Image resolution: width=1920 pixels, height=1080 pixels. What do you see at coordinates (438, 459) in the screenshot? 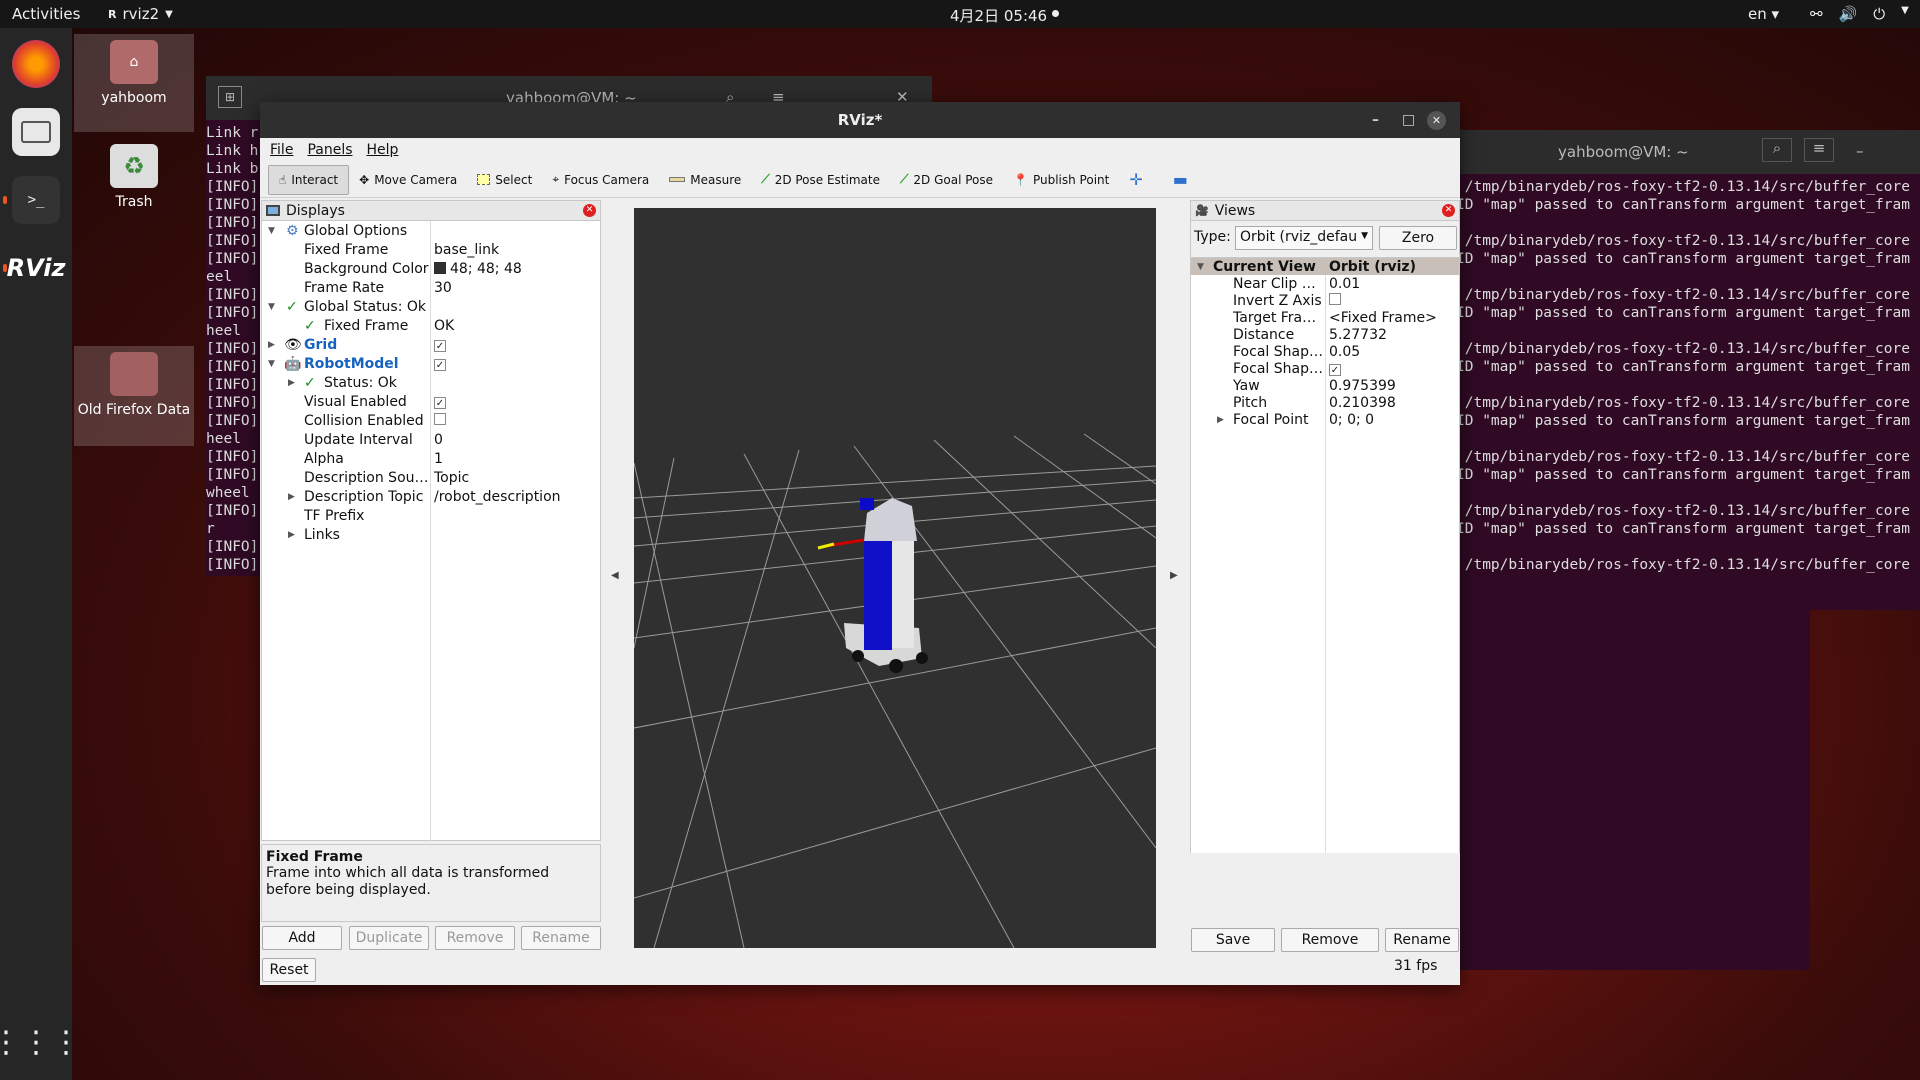
I see `tree-value: 1` at bounding box center [438, 459].